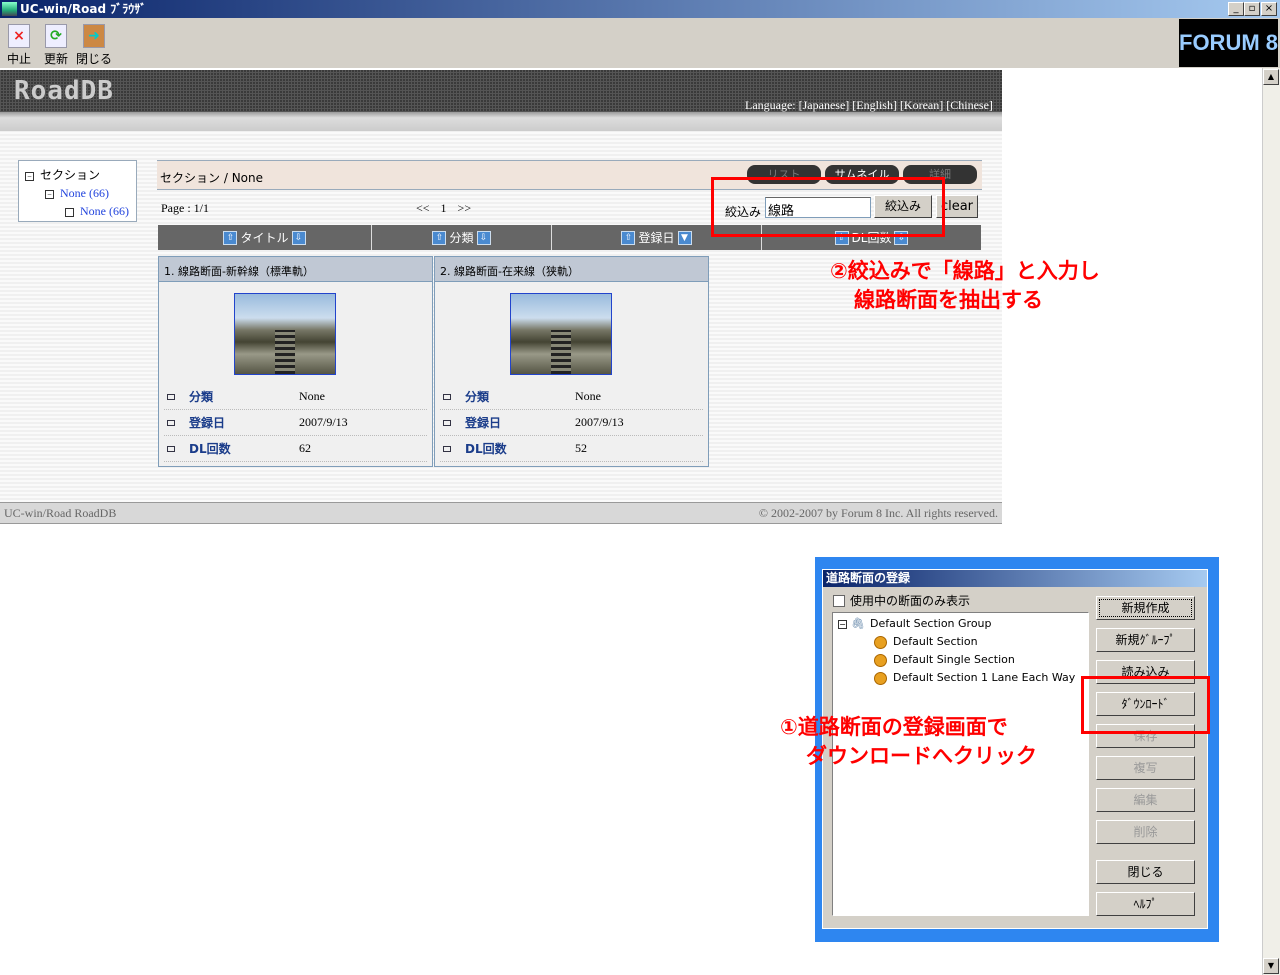  I want to click on scroll-up-icon: ▲, so click(1271, 77).